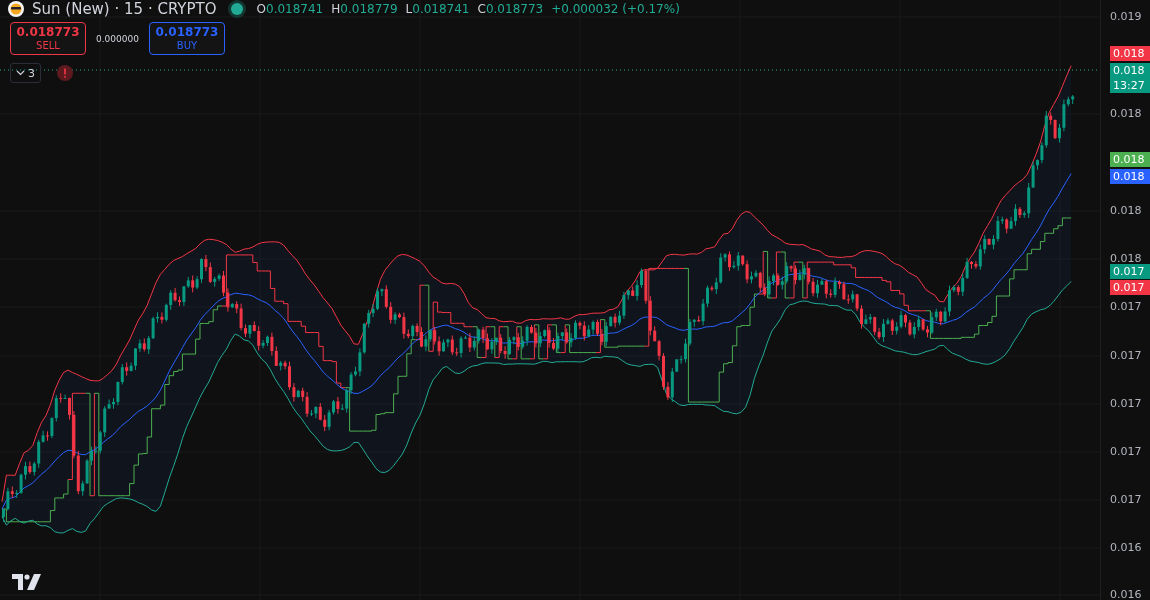  What do you see at coordinates (290, 9) in the screenshot?
I see `ohlc-value: O0.018741` at bounding box center [290, 9].